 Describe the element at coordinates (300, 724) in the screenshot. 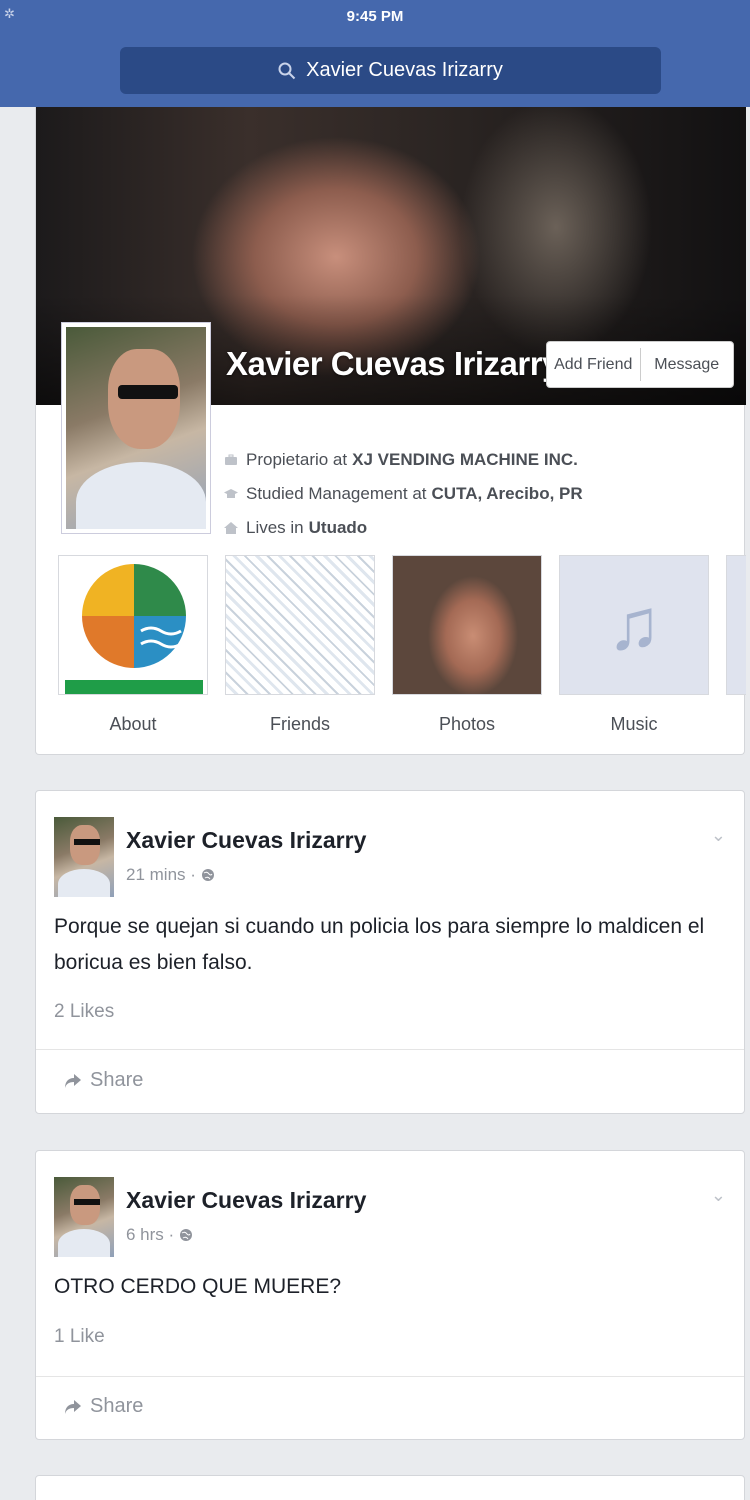

I see `tile-label-friends: Friends` at that location.